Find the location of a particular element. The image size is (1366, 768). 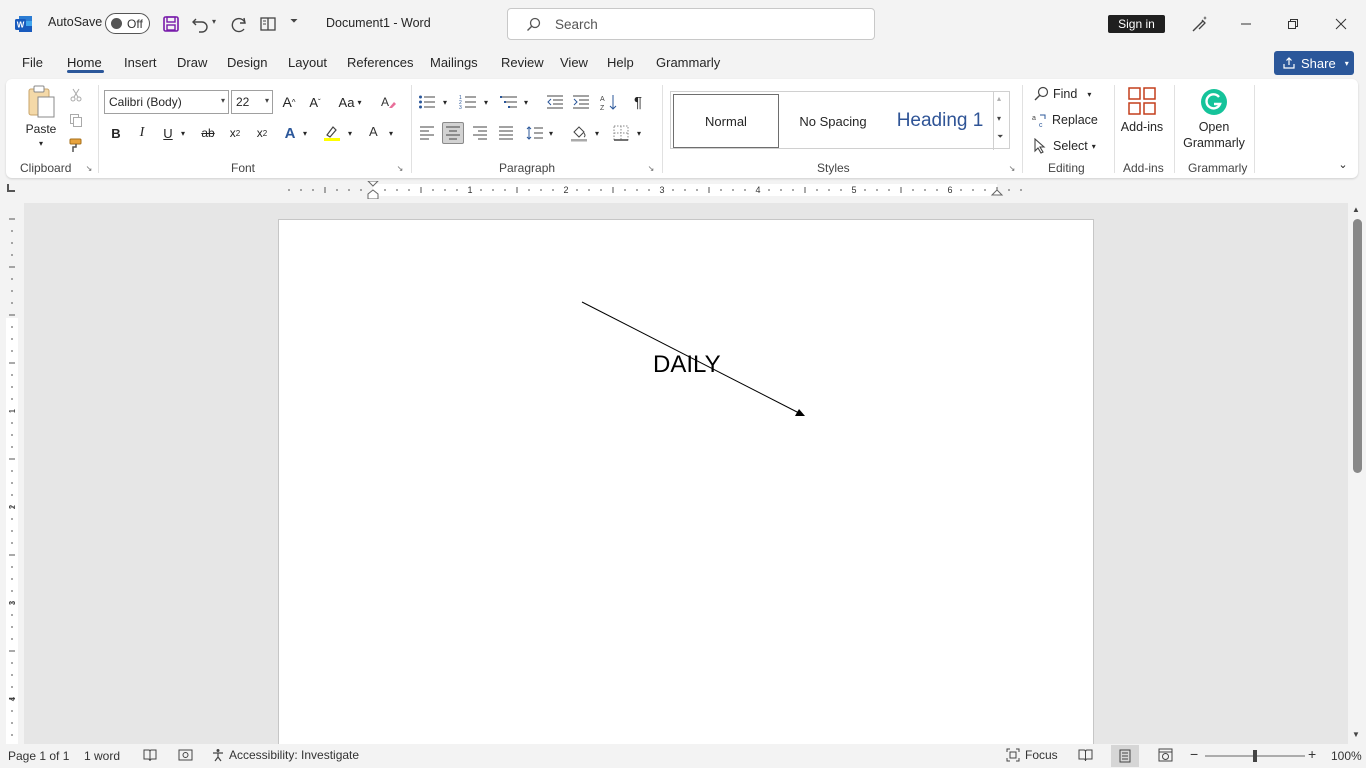

restore-button is located at coordinates (1293, 24).